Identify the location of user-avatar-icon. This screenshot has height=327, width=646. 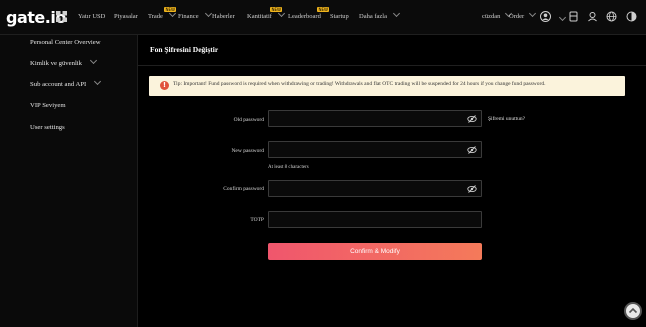
(545, 16).